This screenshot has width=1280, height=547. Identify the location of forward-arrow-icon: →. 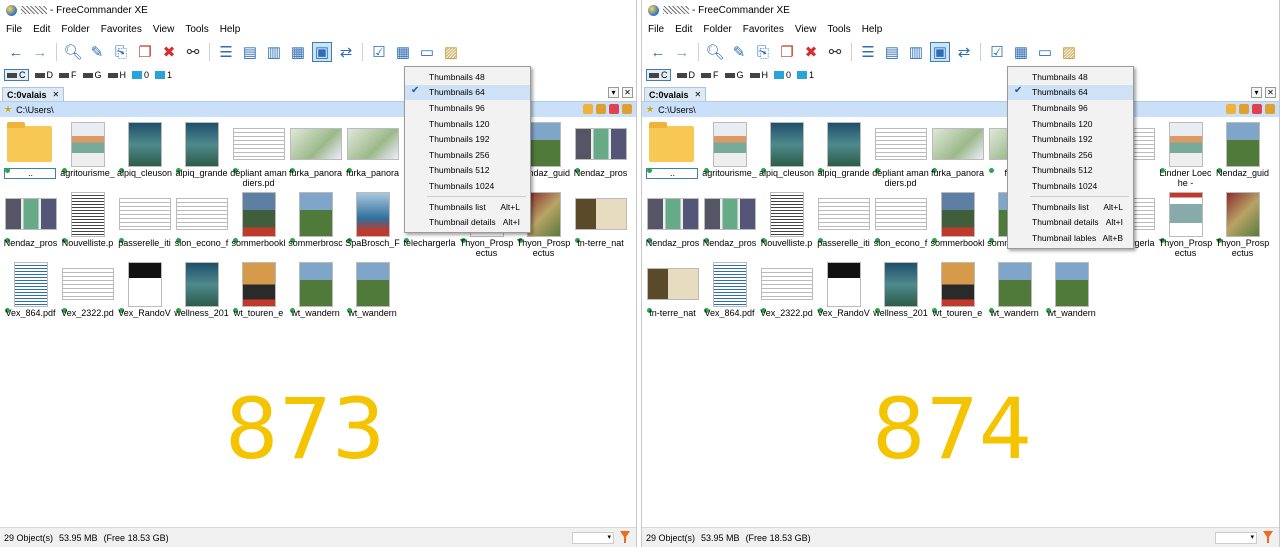
(682, 52).